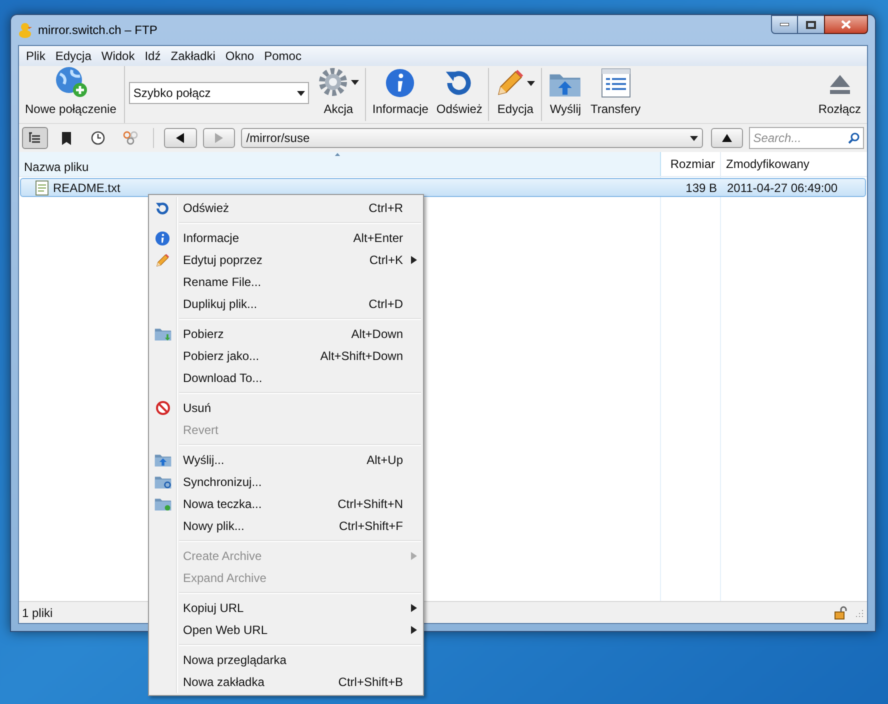  I want to click on new-folder-icon, so click(163, 504).